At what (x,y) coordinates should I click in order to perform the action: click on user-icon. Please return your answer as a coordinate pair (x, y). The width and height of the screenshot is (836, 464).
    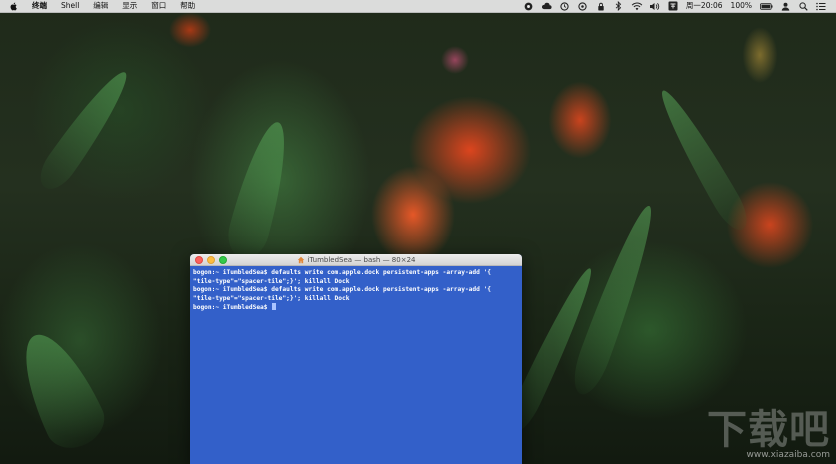
    Looking at the image, I should click on (785, 6).